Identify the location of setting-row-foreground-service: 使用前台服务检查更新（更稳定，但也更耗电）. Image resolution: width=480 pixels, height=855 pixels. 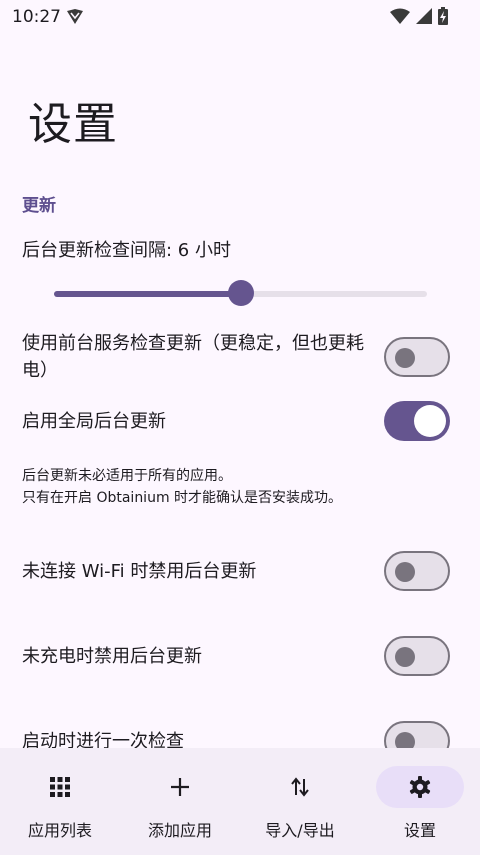
(240, 358).